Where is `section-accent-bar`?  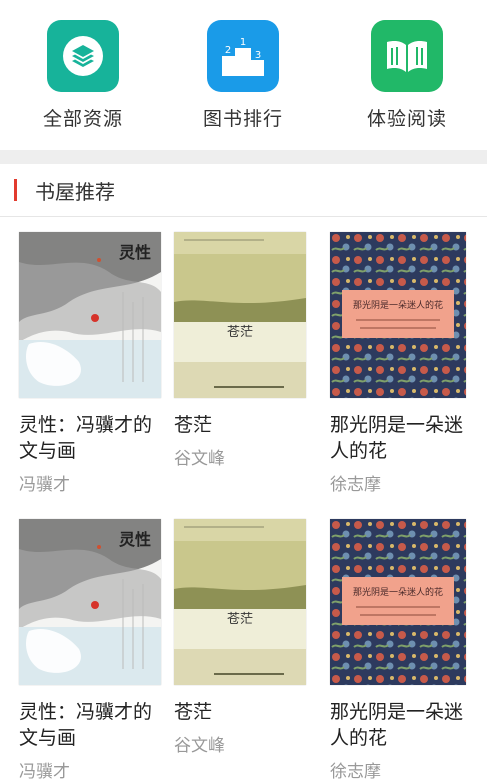 section-accent-bar is located at coordinates (15, 190).